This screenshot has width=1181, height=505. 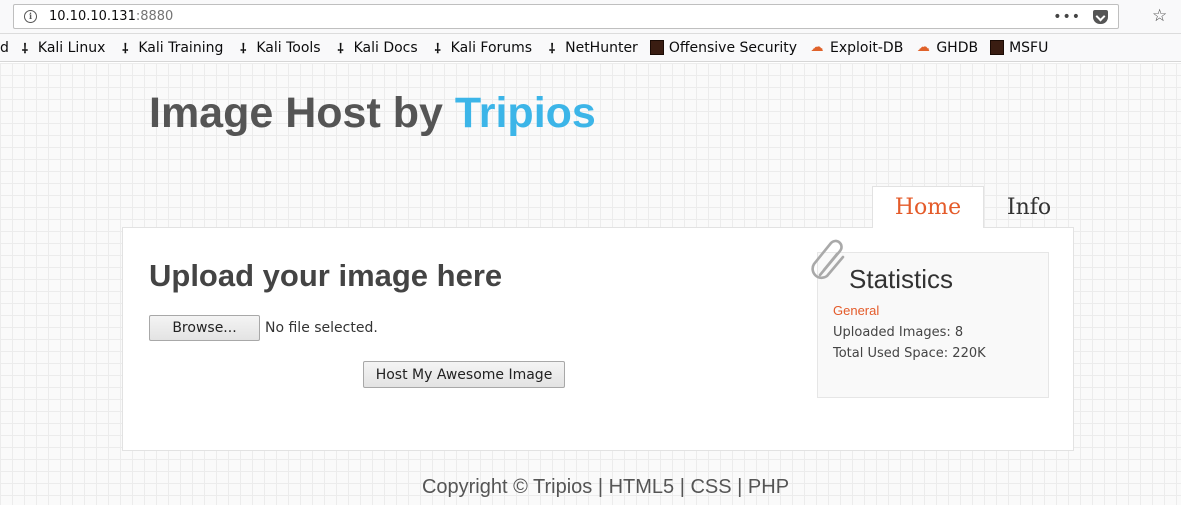 I want to click on bookmark-kali-docs: ⸸ Kali Docs, so click(x=375, y=48).